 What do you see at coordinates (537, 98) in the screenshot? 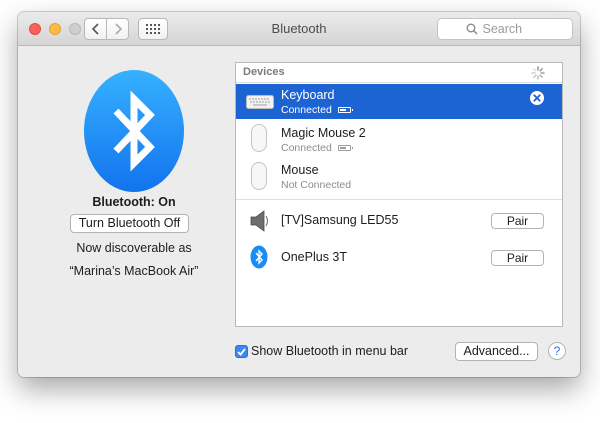
I see `remove-device-button` at bounding box center [537, 98].